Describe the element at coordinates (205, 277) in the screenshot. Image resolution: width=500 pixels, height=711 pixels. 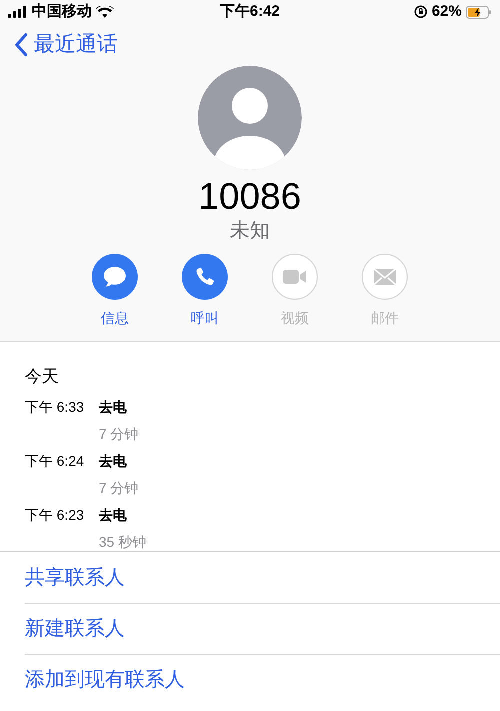
I see `phone-icon` at that location.